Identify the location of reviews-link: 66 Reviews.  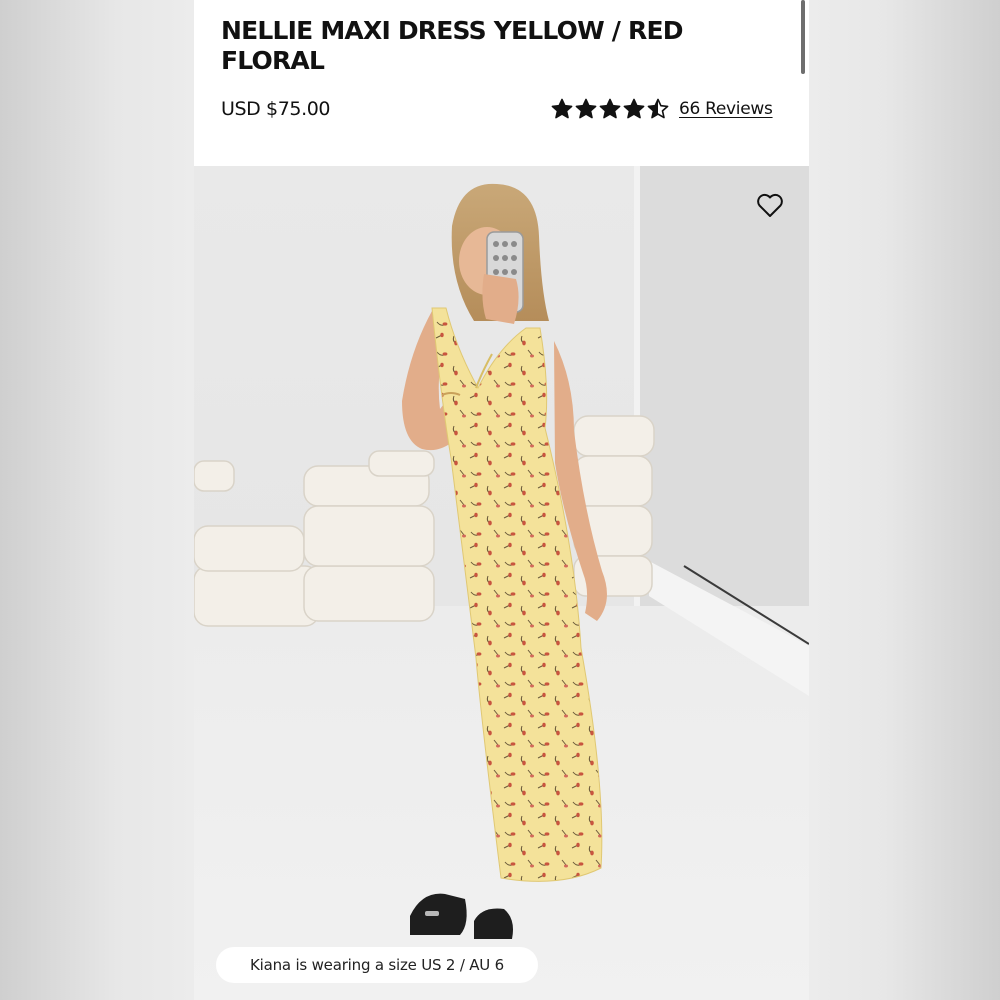
(726, 109).